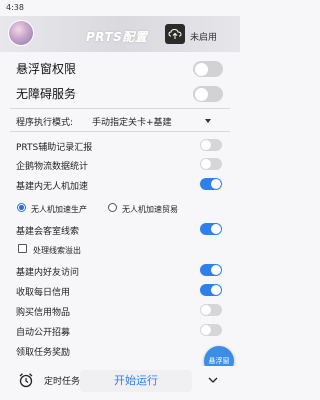  Describe the element at coordinates (21, 33) in the screenshot. I see `avatar` at that location.